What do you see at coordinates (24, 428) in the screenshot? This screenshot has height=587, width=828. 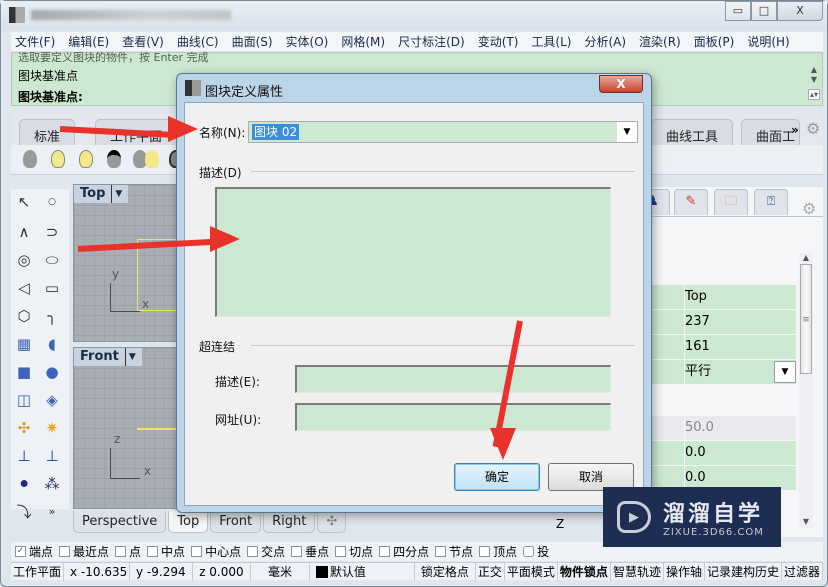 I see `puzzle-icon: ✣` at bounding box center [24, 428].